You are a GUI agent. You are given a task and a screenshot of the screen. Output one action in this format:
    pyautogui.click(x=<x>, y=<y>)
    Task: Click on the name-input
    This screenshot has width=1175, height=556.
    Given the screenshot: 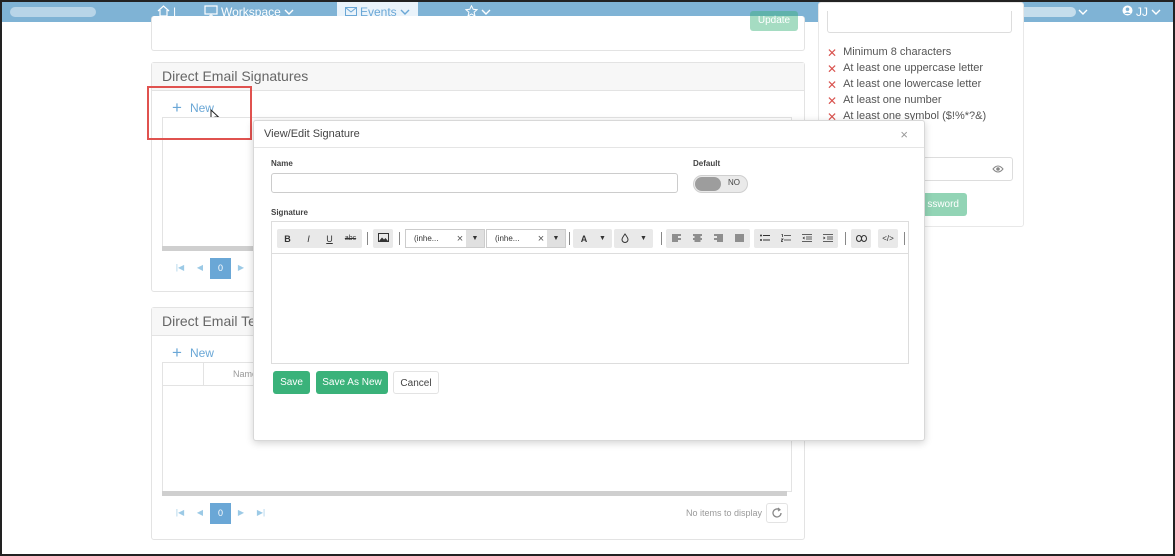 What is the action you would take?
    pyautogui.click(x=474, y=183)
    